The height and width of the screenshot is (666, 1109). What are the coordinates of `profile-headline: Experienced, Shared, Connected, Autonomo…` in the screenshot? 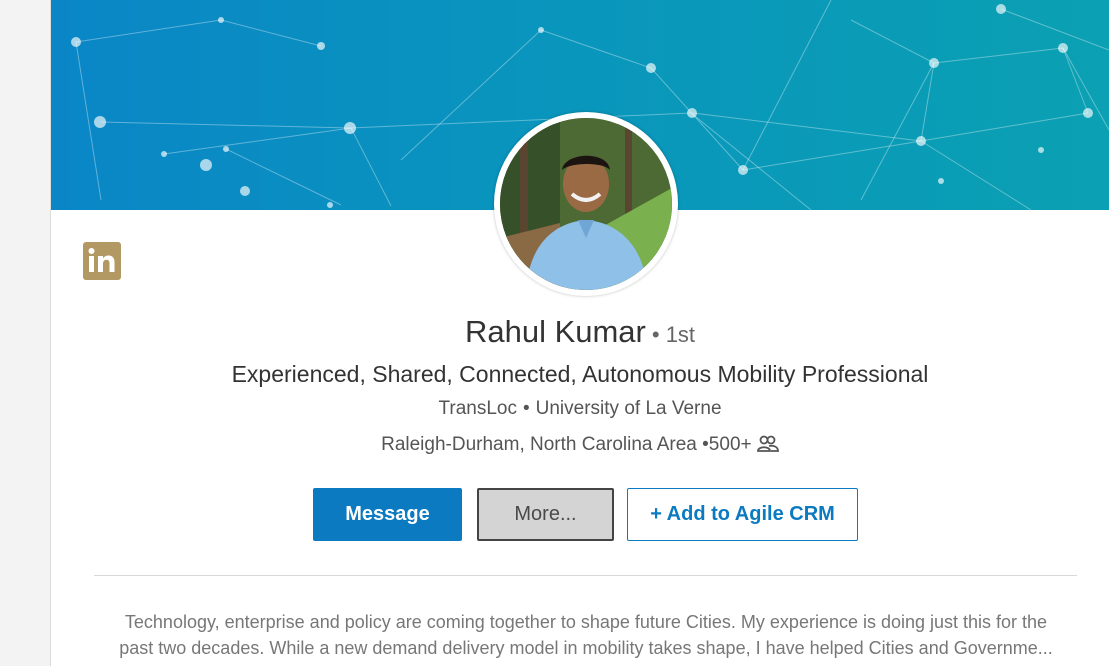 It's located at (580, 374).